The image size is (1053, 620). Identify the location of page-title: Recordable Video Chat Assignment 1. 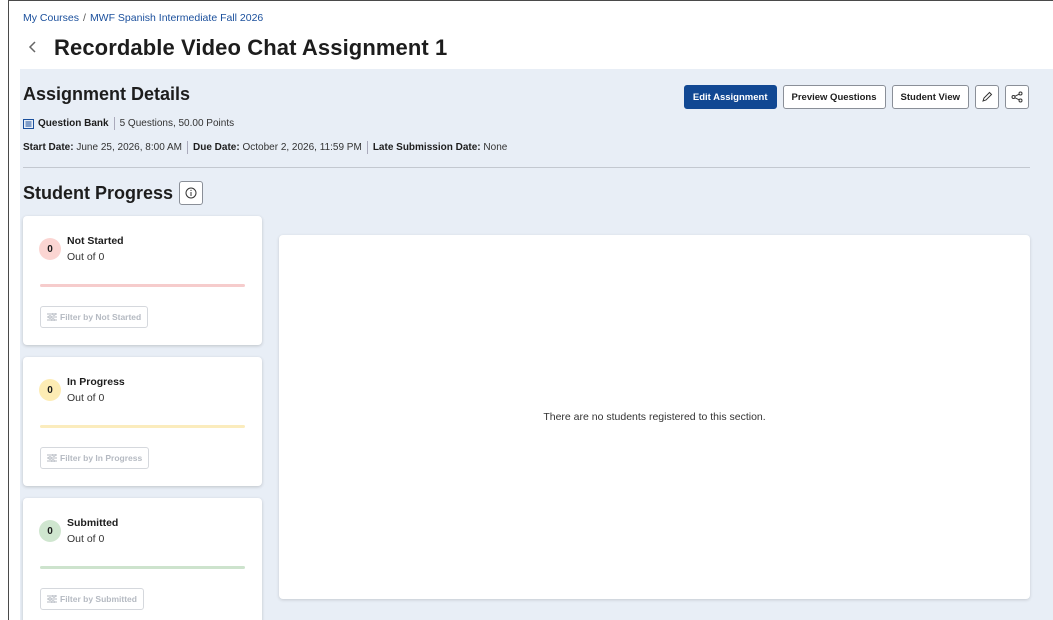
(251, 47).